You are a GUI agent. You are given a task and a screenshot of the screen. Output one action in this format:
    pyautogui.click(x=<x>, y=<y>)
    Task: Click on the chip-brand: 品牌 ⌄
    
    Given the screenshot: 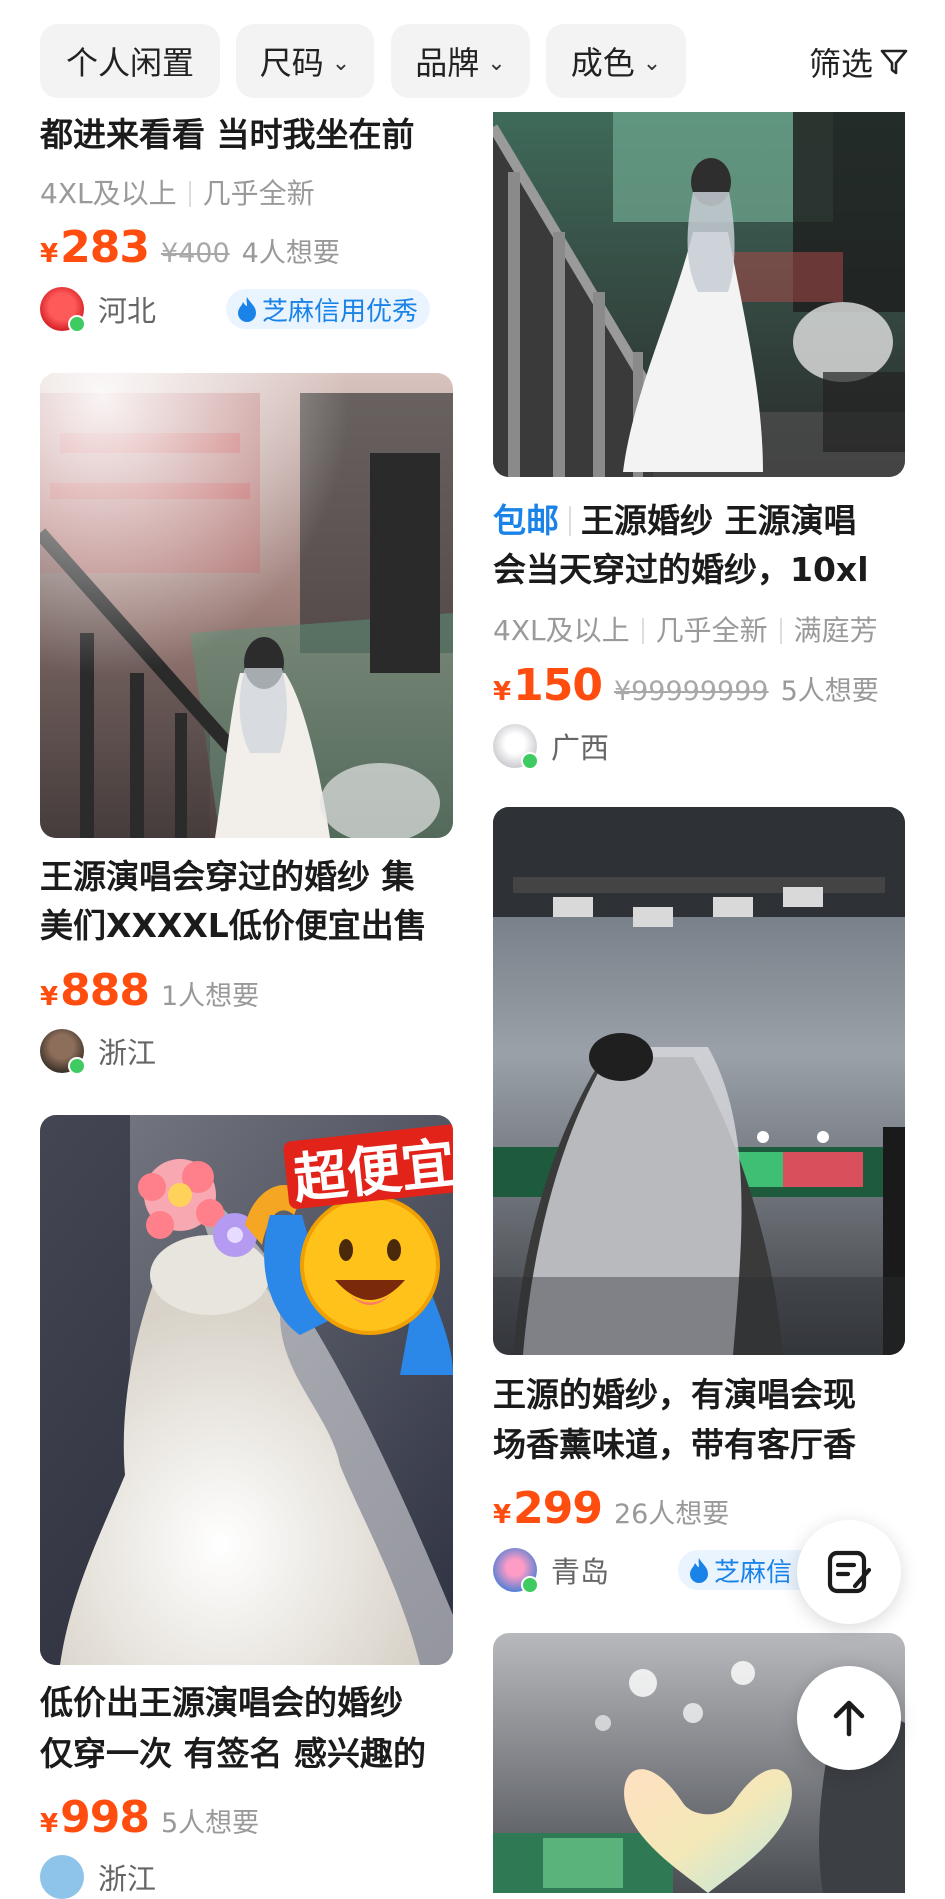 What is the action you would take?
    pyautogui.click(x=460, y=61)
    